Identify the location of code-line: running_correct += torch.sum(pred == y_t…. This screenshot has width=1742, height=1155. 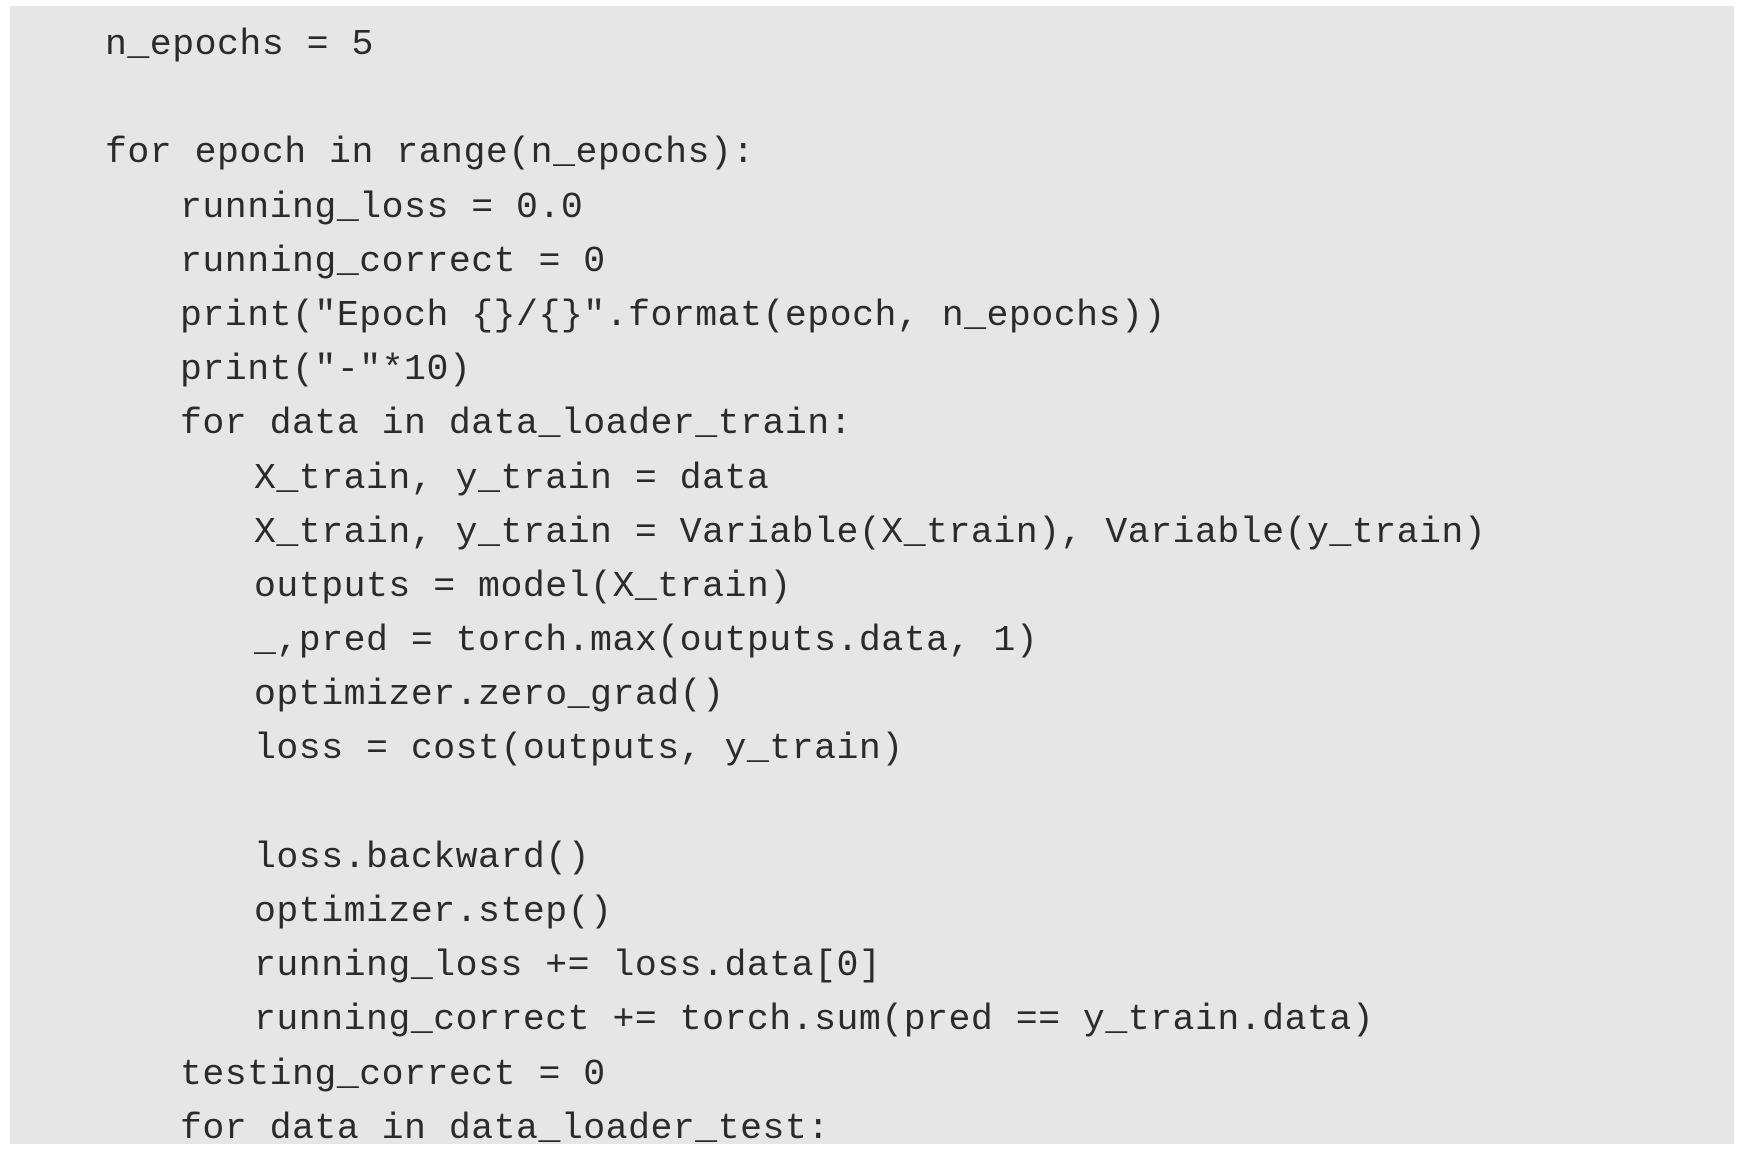
(814, 1020).